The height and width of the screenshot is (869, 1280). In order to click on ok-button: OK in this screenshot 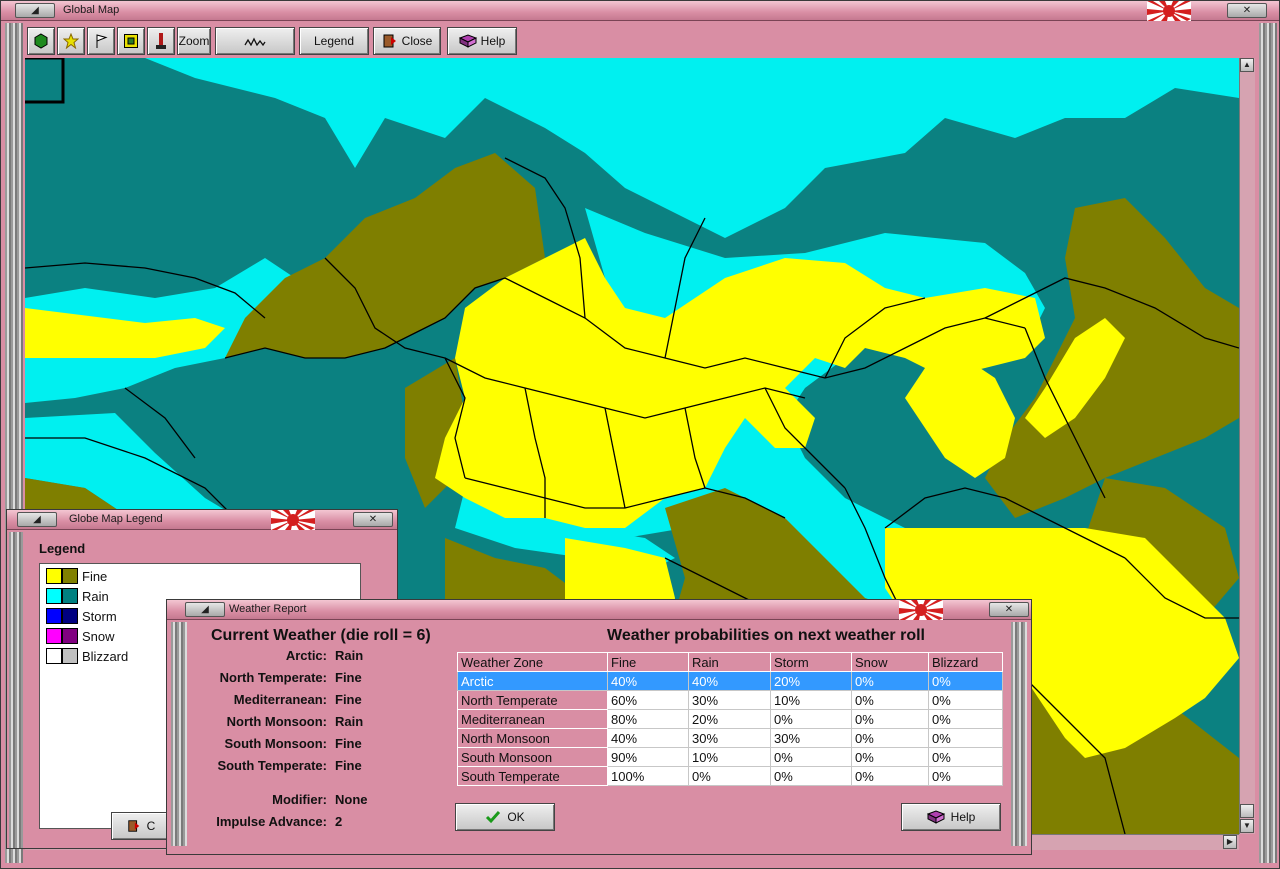, I will do `click(505, 817)`.